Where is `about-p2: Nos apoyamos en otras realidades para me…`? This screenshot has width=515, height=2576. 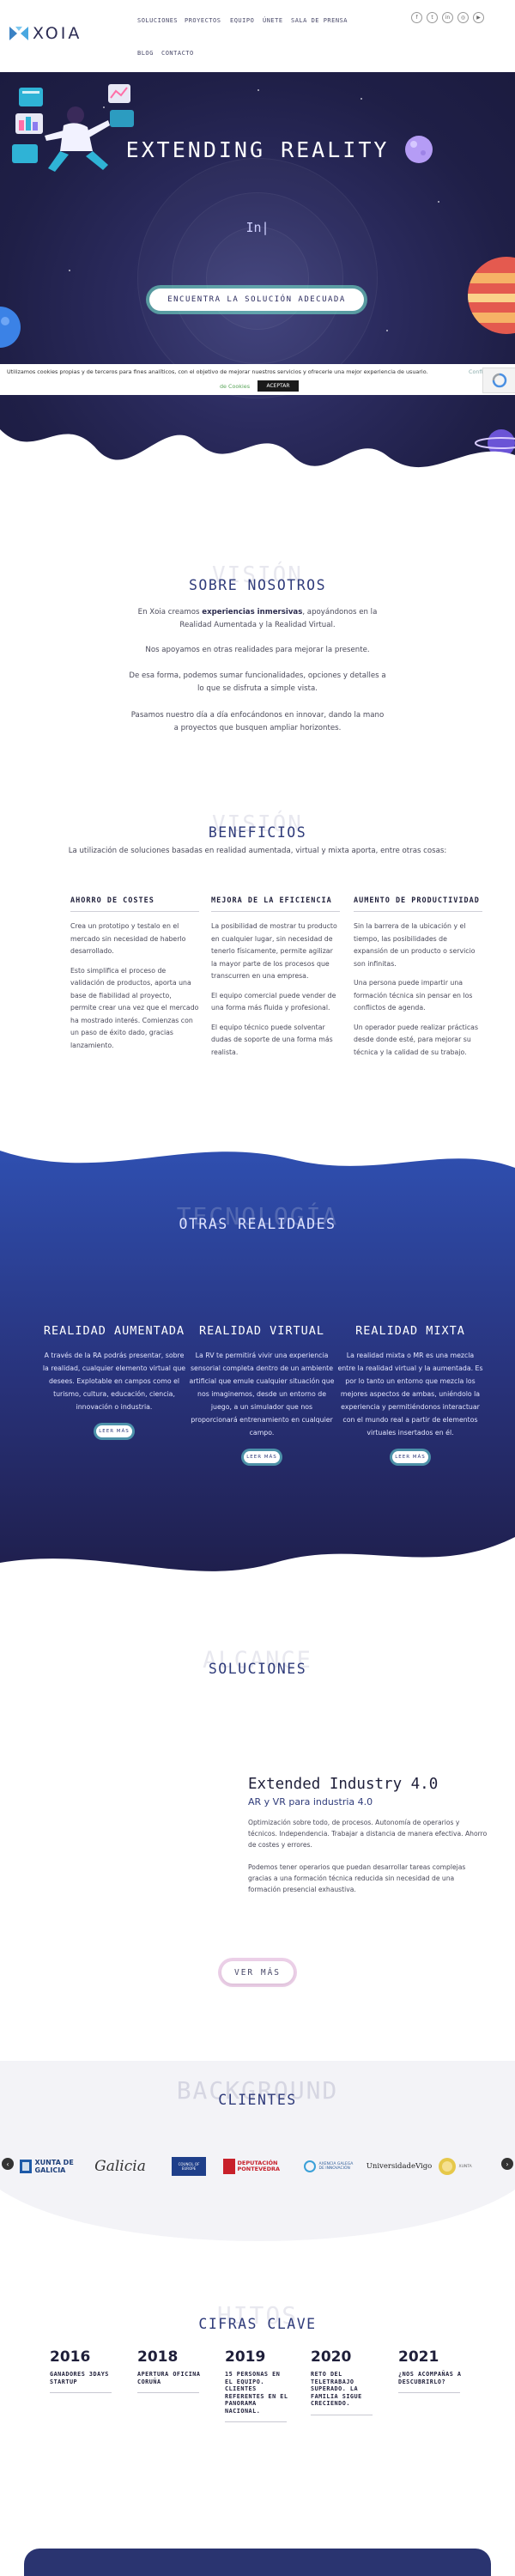
about-p2: Nos apoyamos en otras realidades para me… is located at coordinates (257, 650).